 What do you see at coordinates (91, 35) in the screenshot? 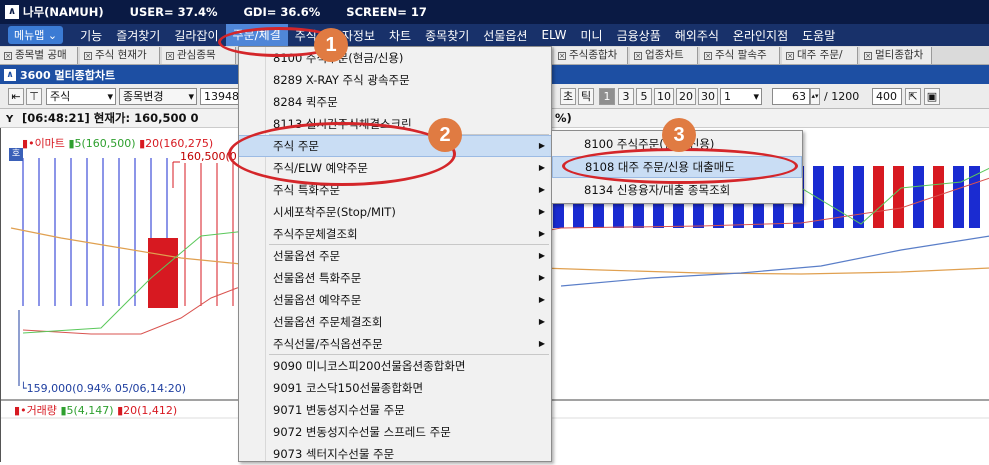
I see `menu-function: 기능` at bounding box center [91, 35].